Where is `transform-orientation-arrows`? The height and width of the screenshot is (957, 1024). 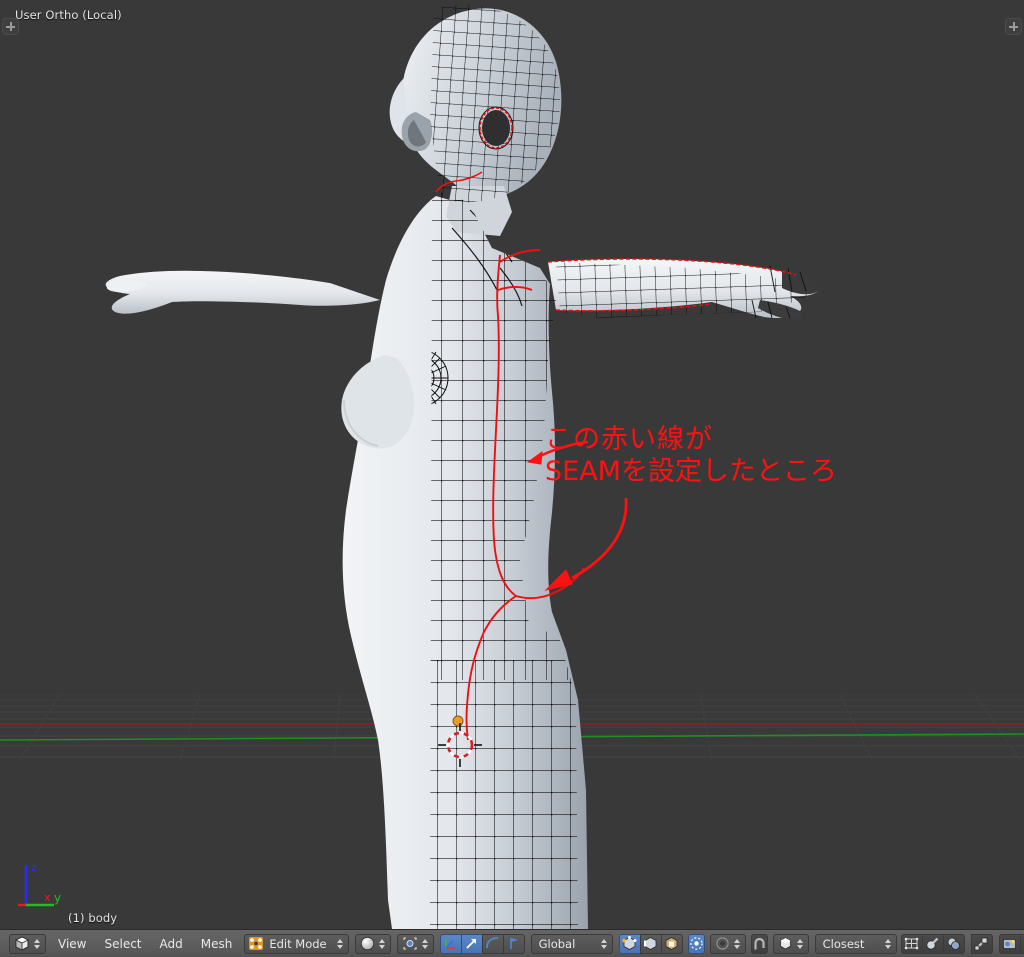
transform-orientation-arrows is located at coordinates (604, 943).